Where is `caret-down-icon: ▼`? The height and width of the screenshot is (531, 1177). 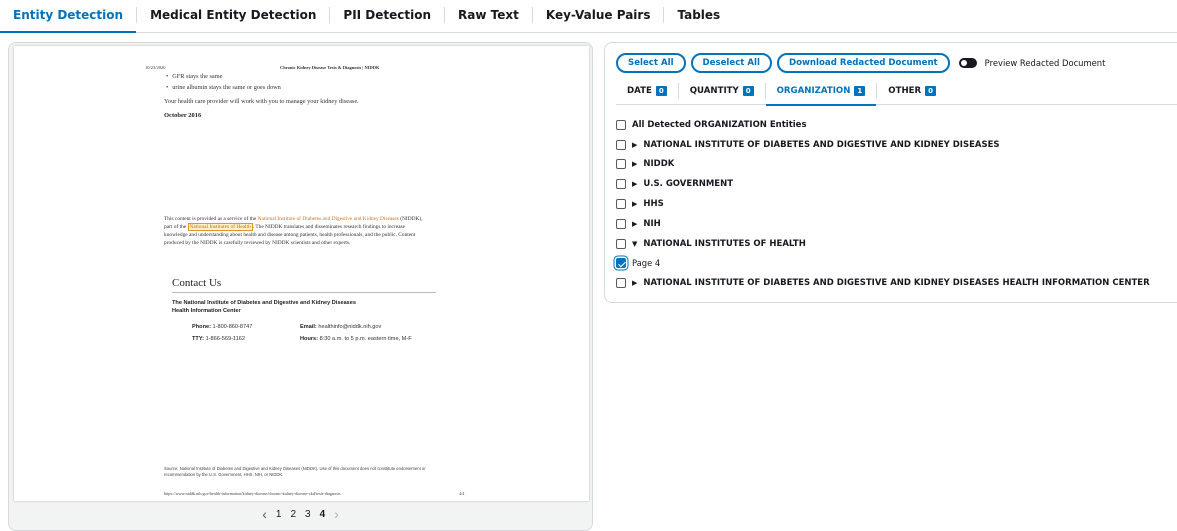
caret-down-icon: ▼ is located at coordinates (634, 244).